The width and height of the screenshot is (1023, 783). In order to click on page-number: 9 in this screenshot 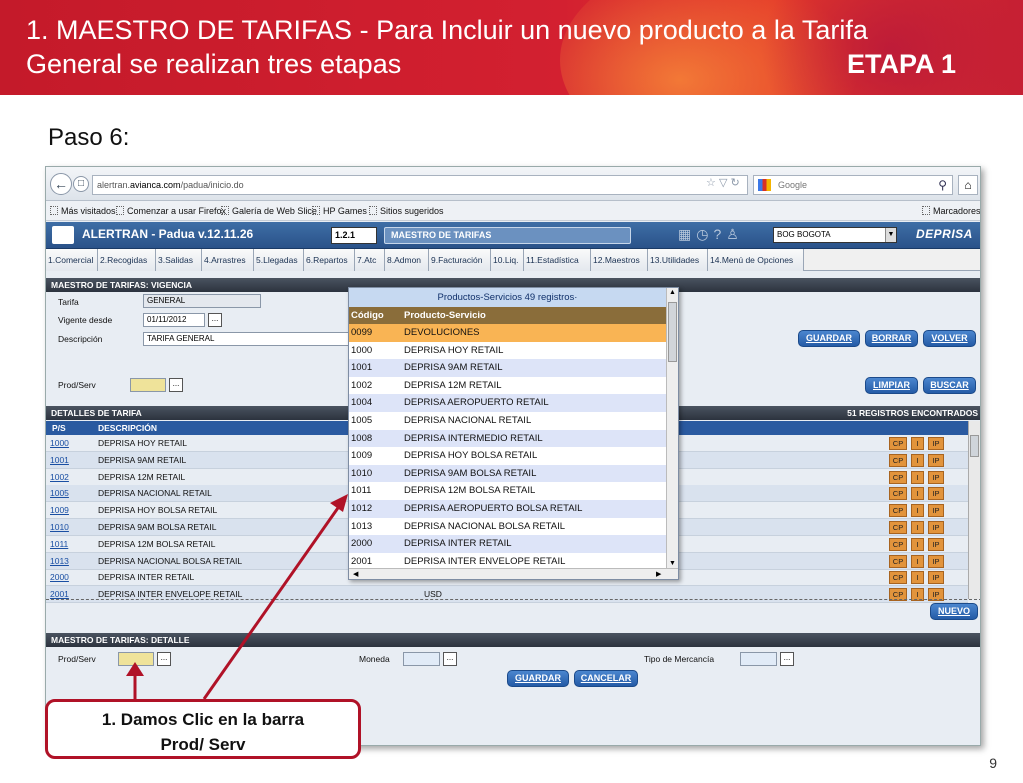, I will do `click(993, 763)`.